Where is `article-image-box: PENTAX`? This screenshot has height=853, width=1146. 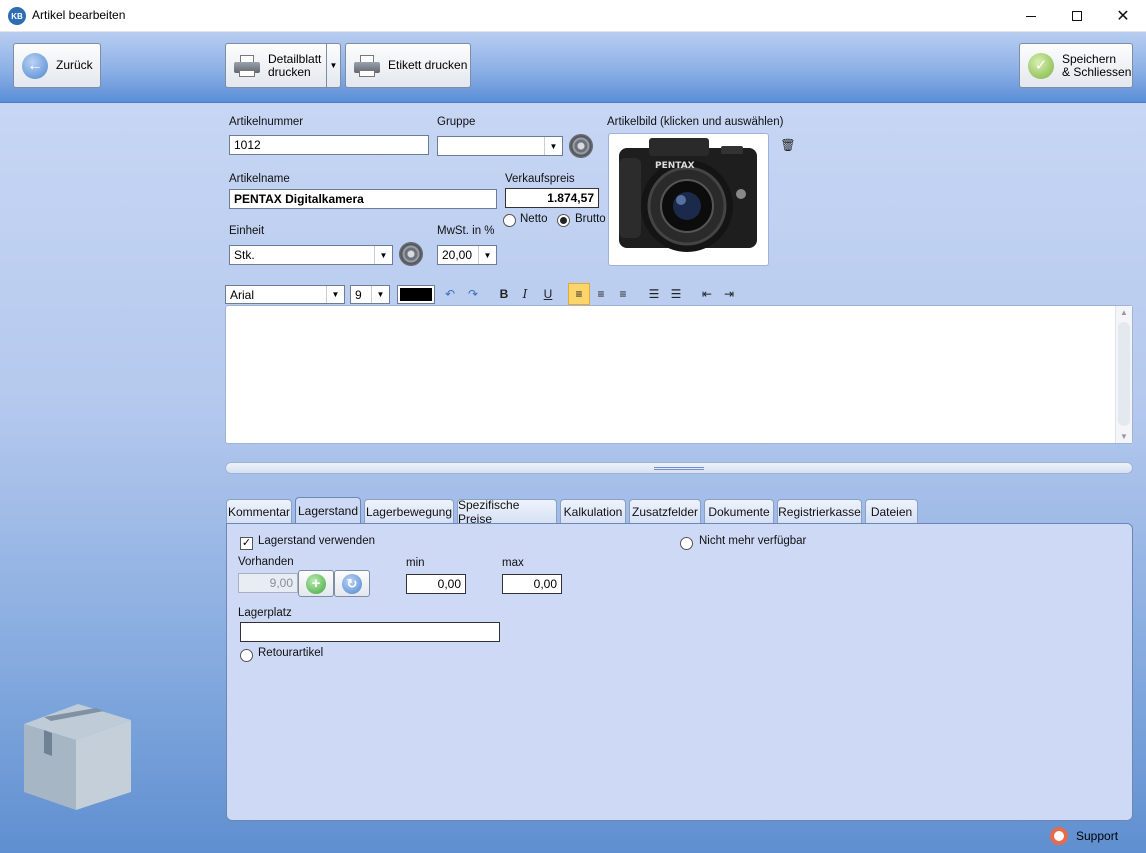
article-image-box: PENTAX is located at coordinates (688, 199).